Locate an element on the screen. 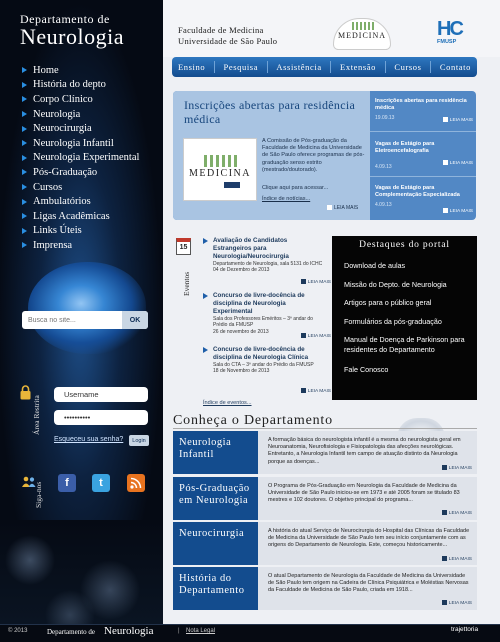 The height and width of the screenshot is (642, 500). nav-item-neurologia-experimental: Neurologia Experimental is located at coordinates (80, 158).